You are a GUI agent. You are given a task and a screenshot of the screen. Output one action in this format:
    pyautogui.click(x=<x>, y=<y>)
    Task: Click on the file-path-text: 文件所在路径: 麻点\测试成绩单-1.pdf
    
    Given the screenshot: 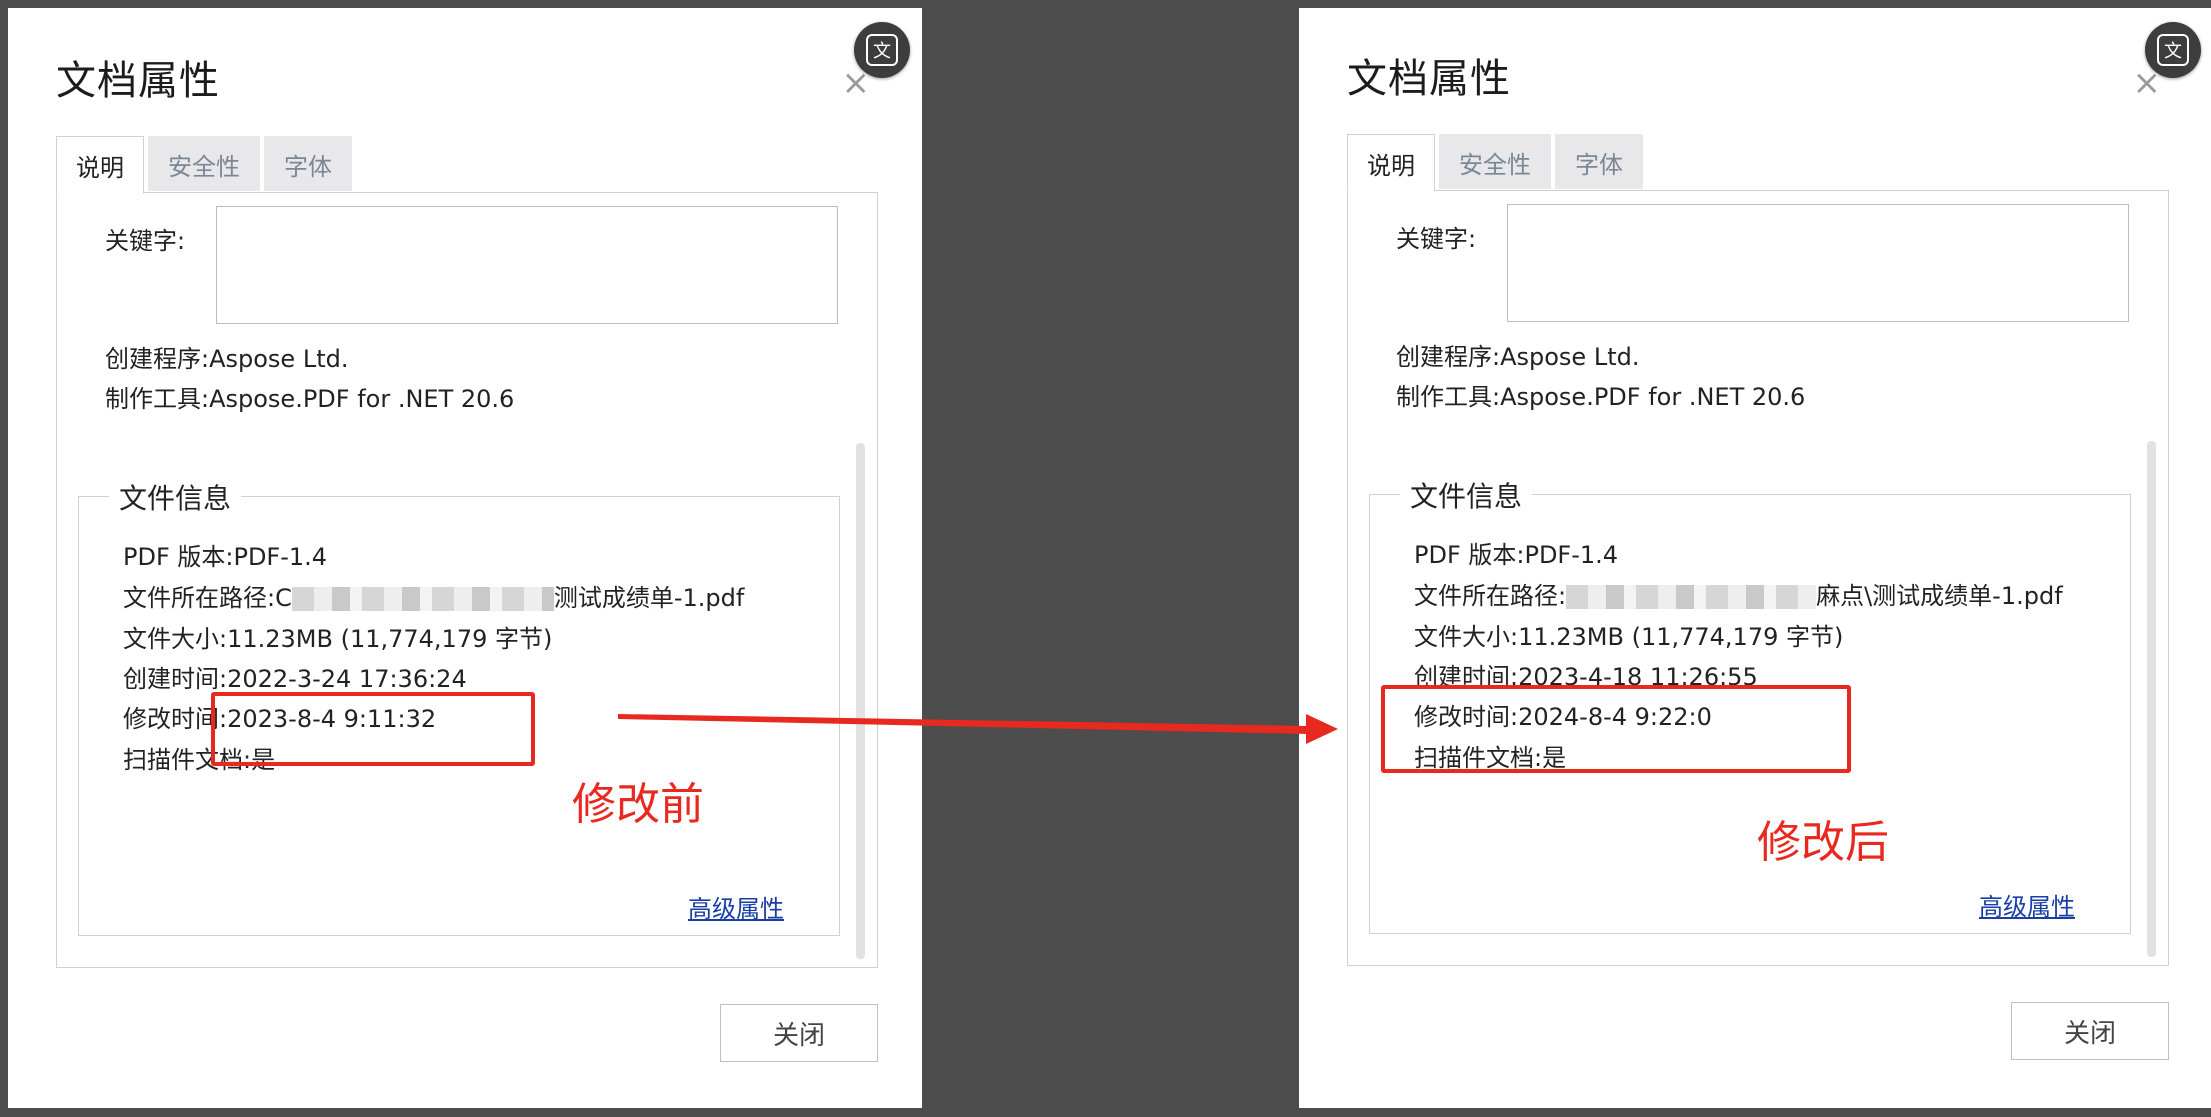 What is the action you would take?
    pyautogui.click(x=1738, y=593)
    